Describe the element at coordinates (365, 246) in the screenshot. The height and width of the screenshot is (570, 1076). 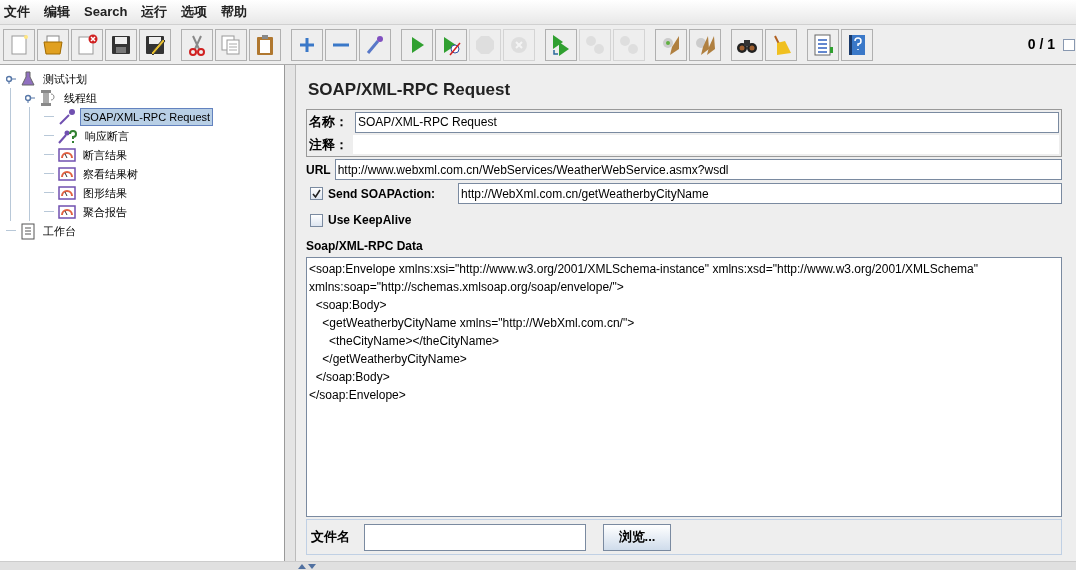
I see `data-label: Soap/XML-RPC Data` at that location.